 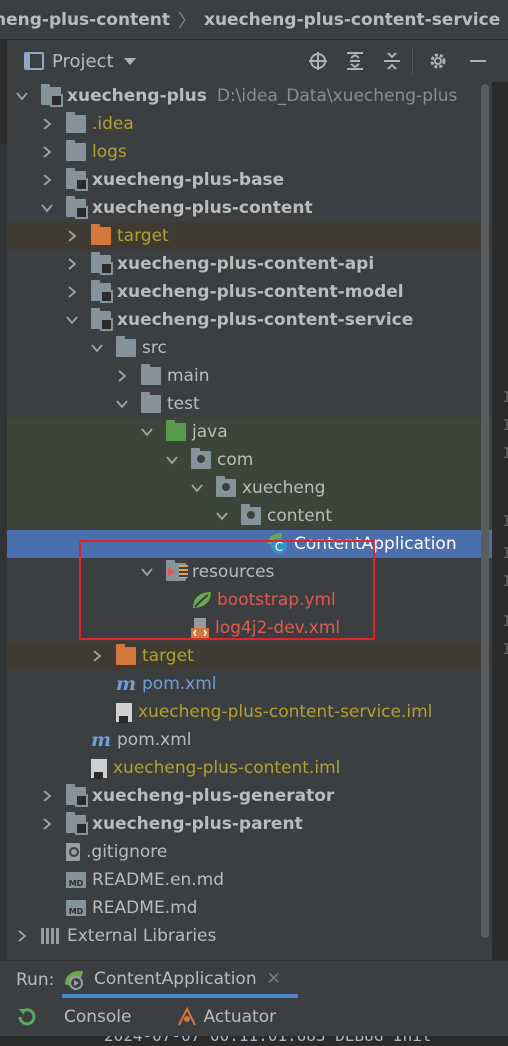 I want to click on tree-row: logs, so click(x=249, y=152).